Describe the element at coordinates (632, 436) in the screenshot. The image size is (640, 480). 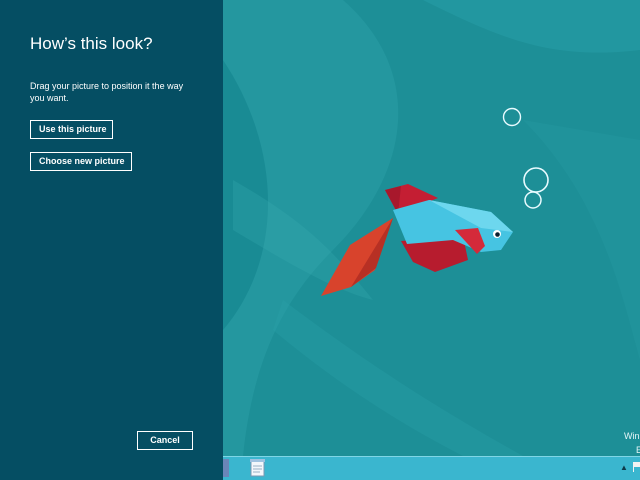
I see `watermark-line1: Win` at that location.